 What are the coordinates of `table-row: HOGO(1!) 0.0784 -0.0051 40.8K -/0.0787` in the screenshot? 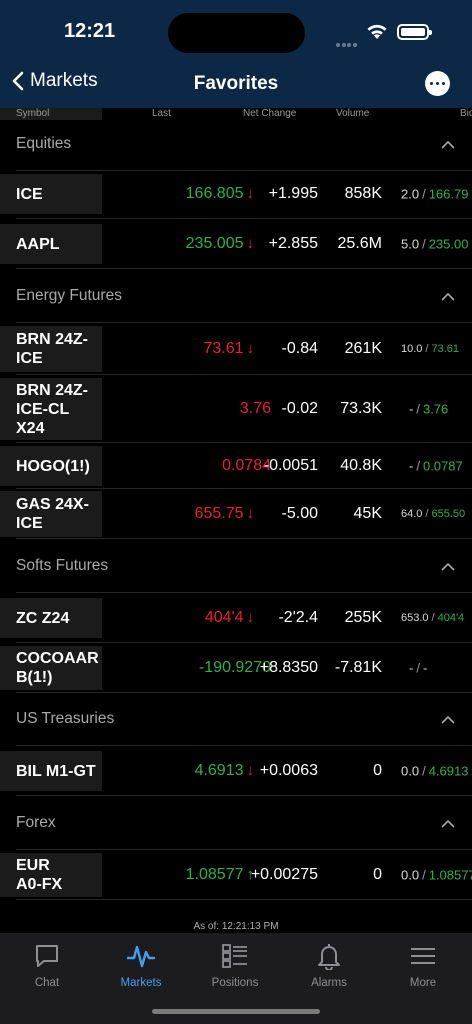 It's located at (236, 466).